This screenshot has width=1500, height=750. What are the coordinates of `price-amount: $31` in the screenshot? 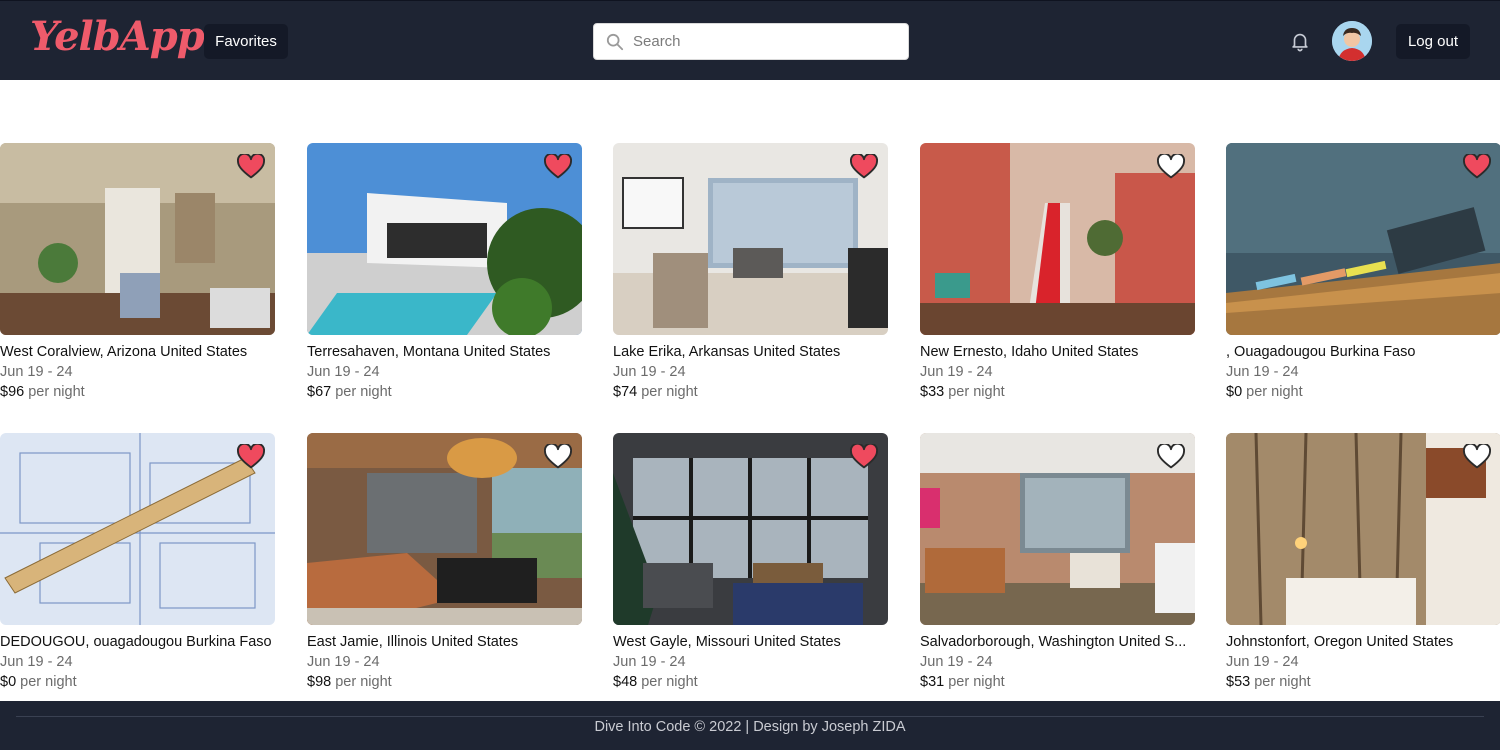 It's located at (932, 682).